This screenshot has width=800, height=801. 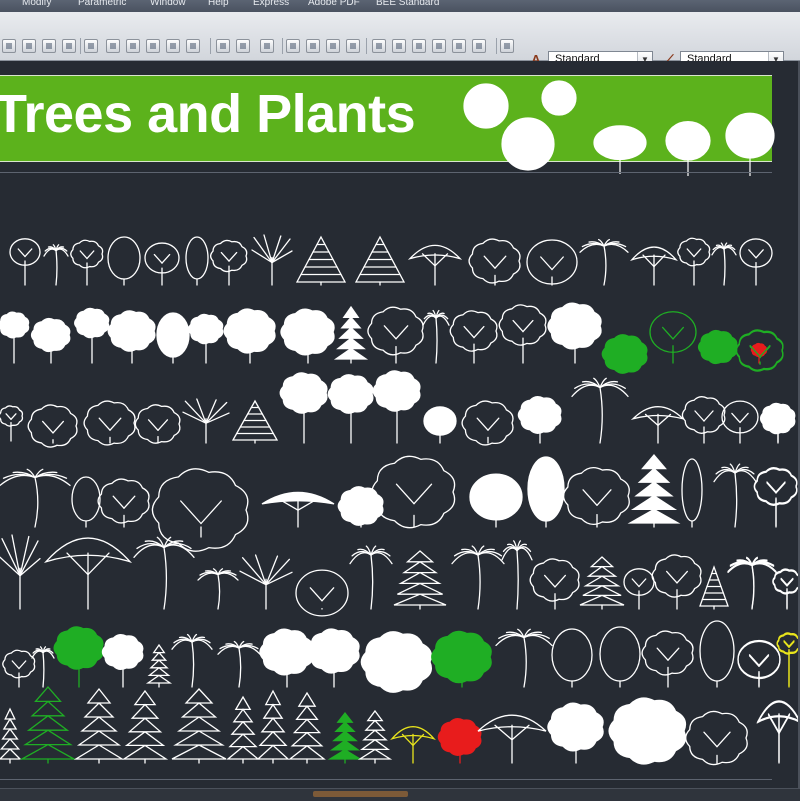 What do you see at coordinates (36, 4) in the screenshot?
I see `menu-modify: Modify` at bounding box center [36, 4].